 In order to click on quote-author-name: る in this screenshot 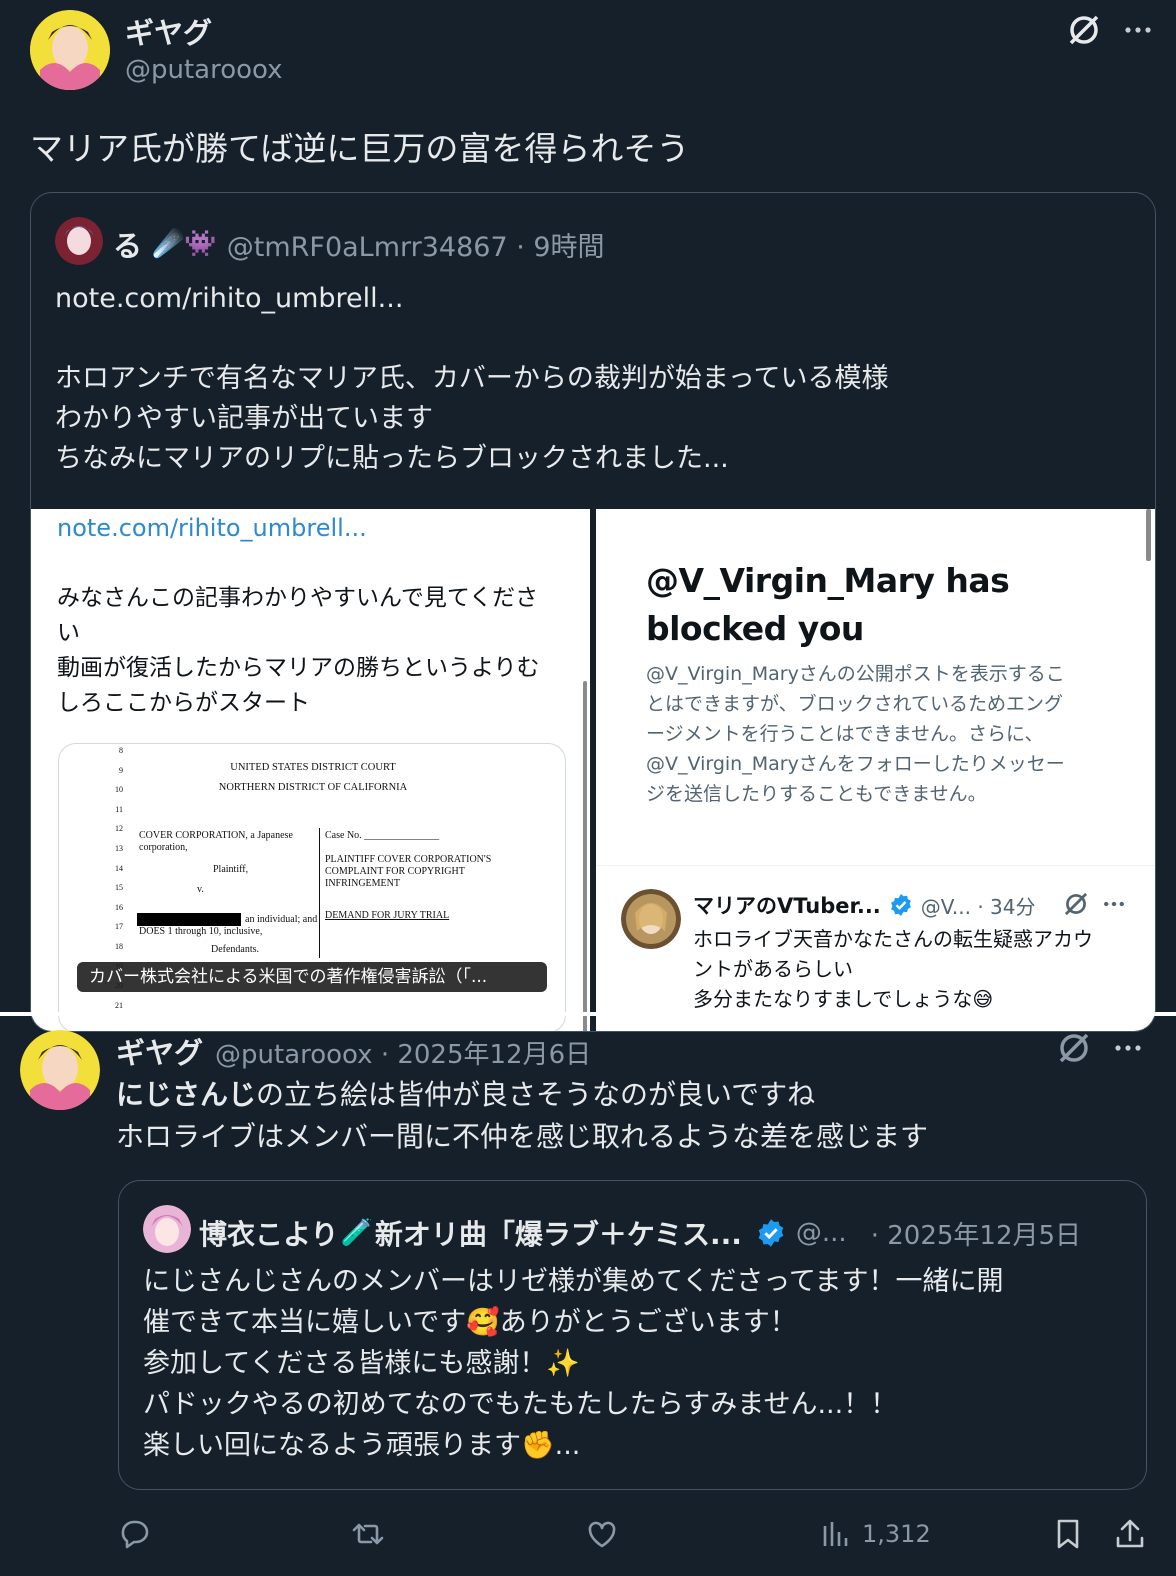, I will do `click(127, 244)`.